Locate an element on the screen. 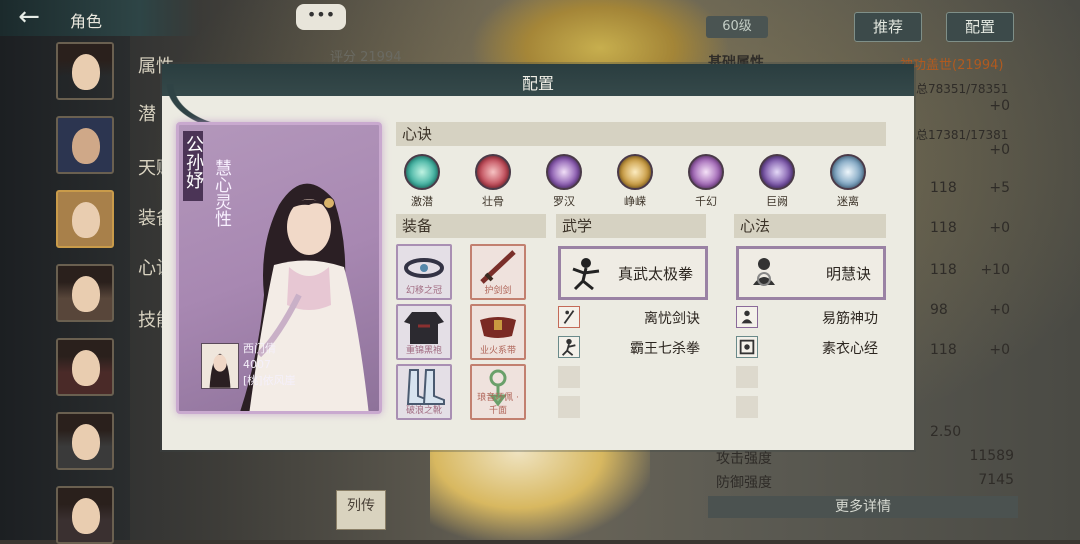 Image resolution: width=1080 pixels, height=544 pixels. page-title: 角色 is located at coordinates (86, 21).